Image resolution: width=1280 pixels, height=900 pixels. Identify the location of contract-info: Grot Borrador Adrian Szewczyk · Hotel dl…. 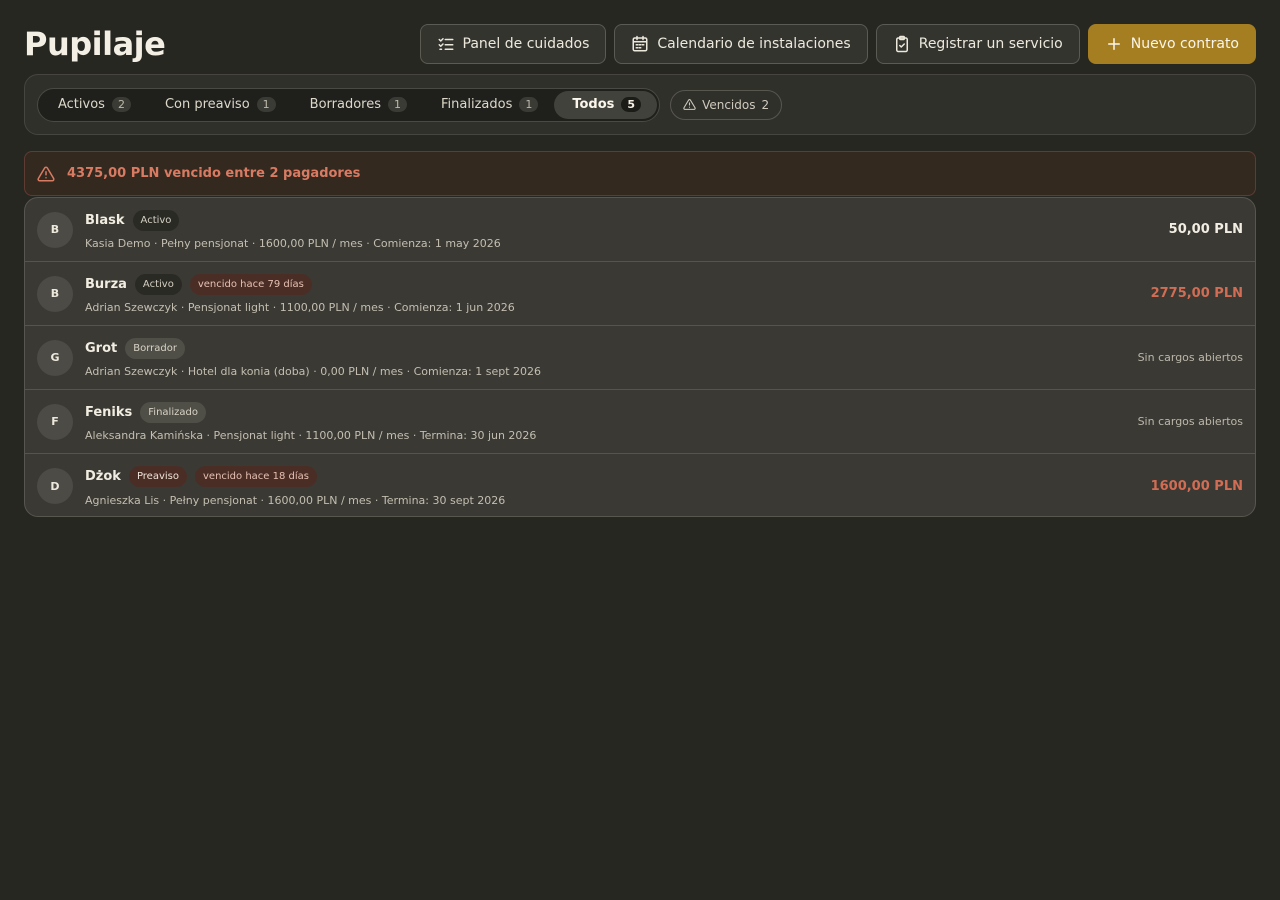
(611, 357).